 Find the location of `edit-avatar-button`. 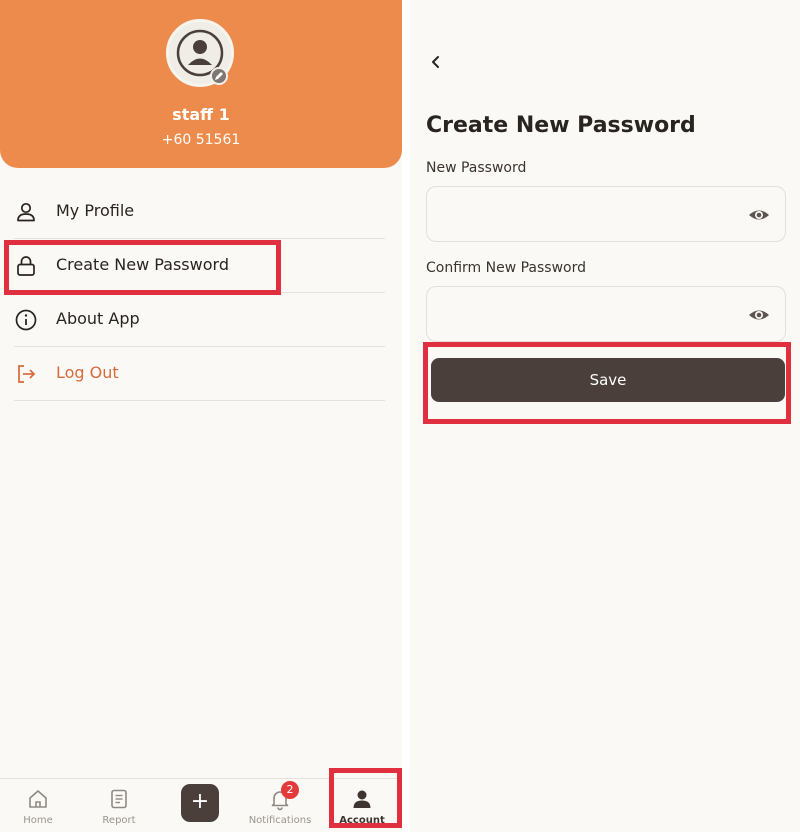

edit-avatar-button is located at coordinates (219, 76).